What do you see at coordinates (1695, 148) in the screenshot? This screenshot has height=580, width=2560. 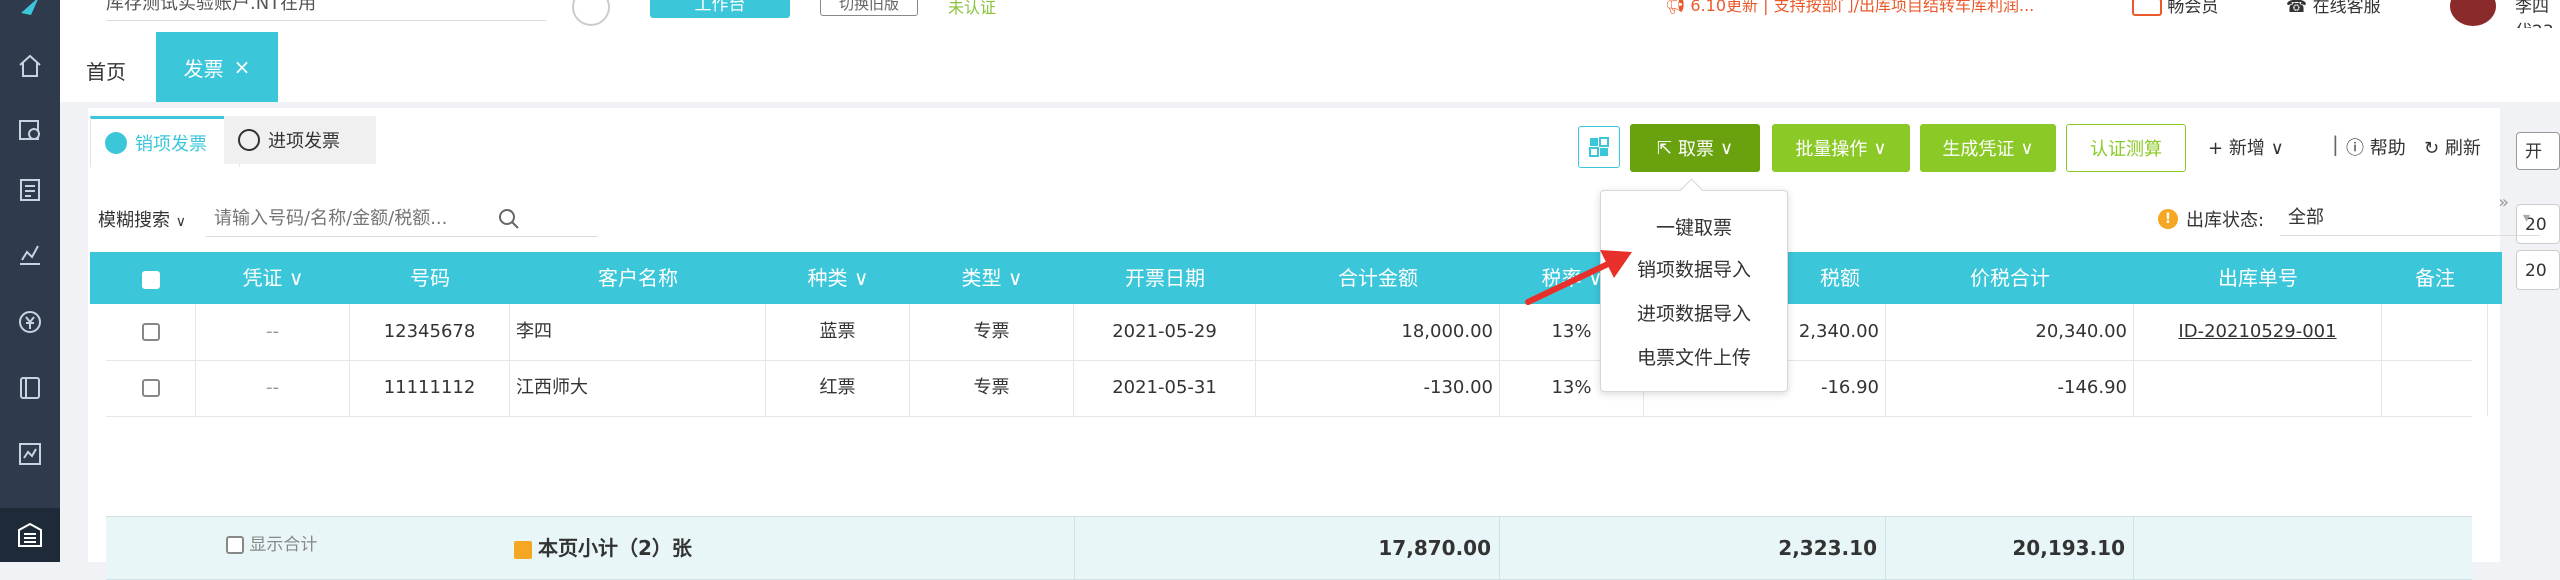 I see `qupiao-button: ⇱ 取票 ∨` at bounding box center [1695, 148].